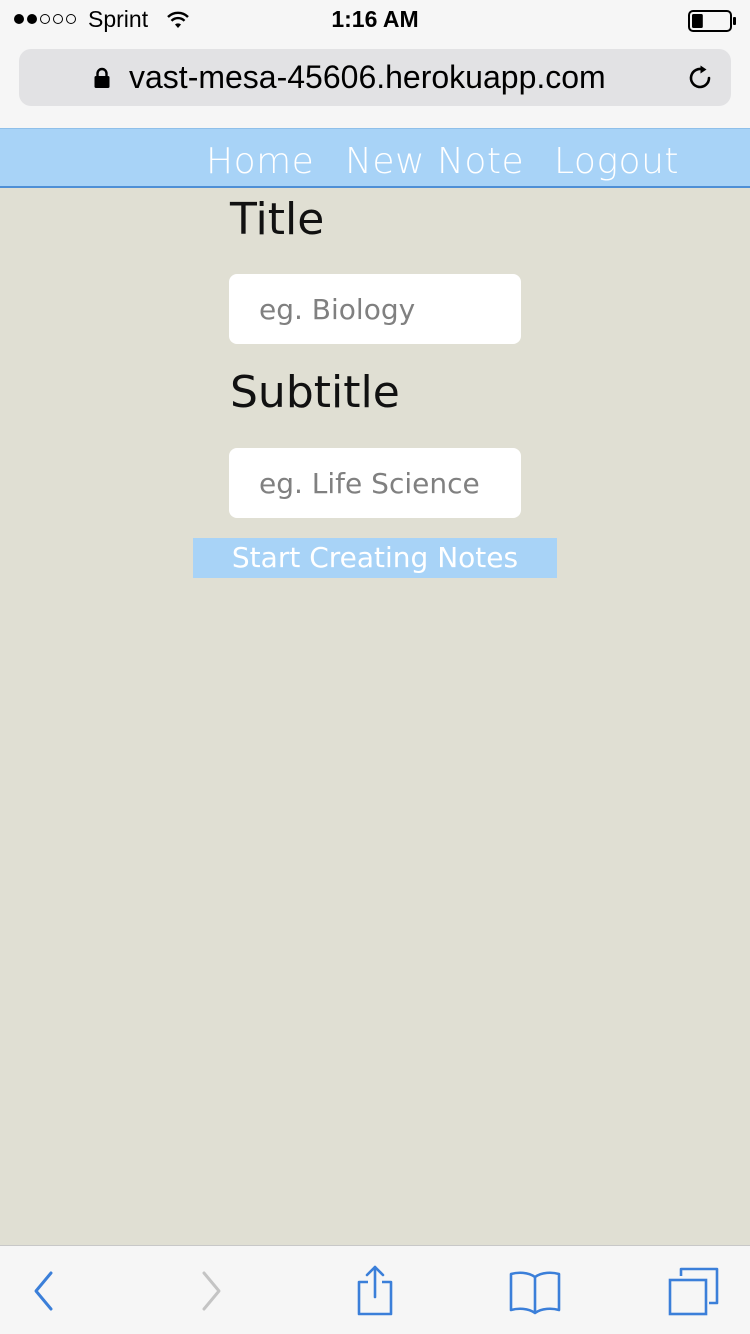 Image resolution: width=750 pixels, height=1334 pixels. I want to click on title-input, so click(375, 309).